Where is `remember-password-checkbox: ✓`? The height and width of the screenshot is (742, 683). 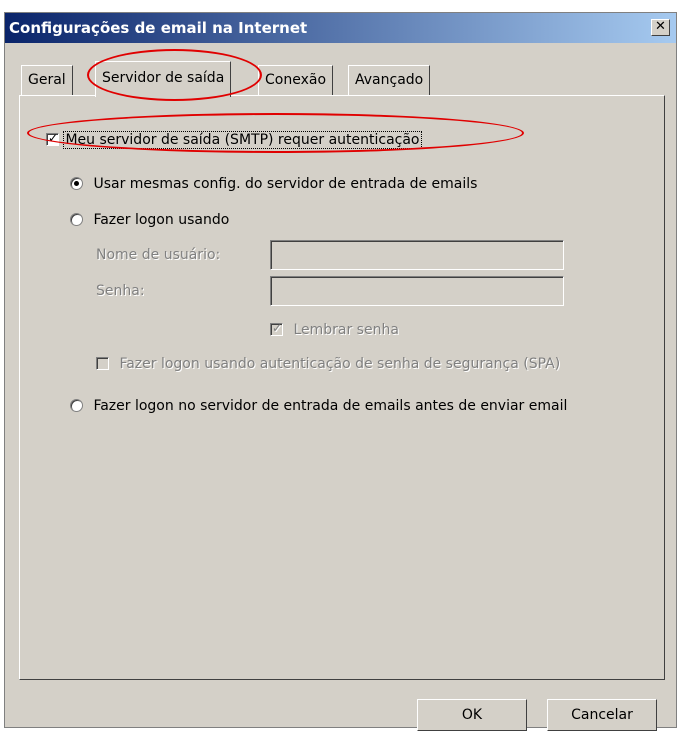
remember-password-checkbox: ✓ is located at coordinates (276, 328).